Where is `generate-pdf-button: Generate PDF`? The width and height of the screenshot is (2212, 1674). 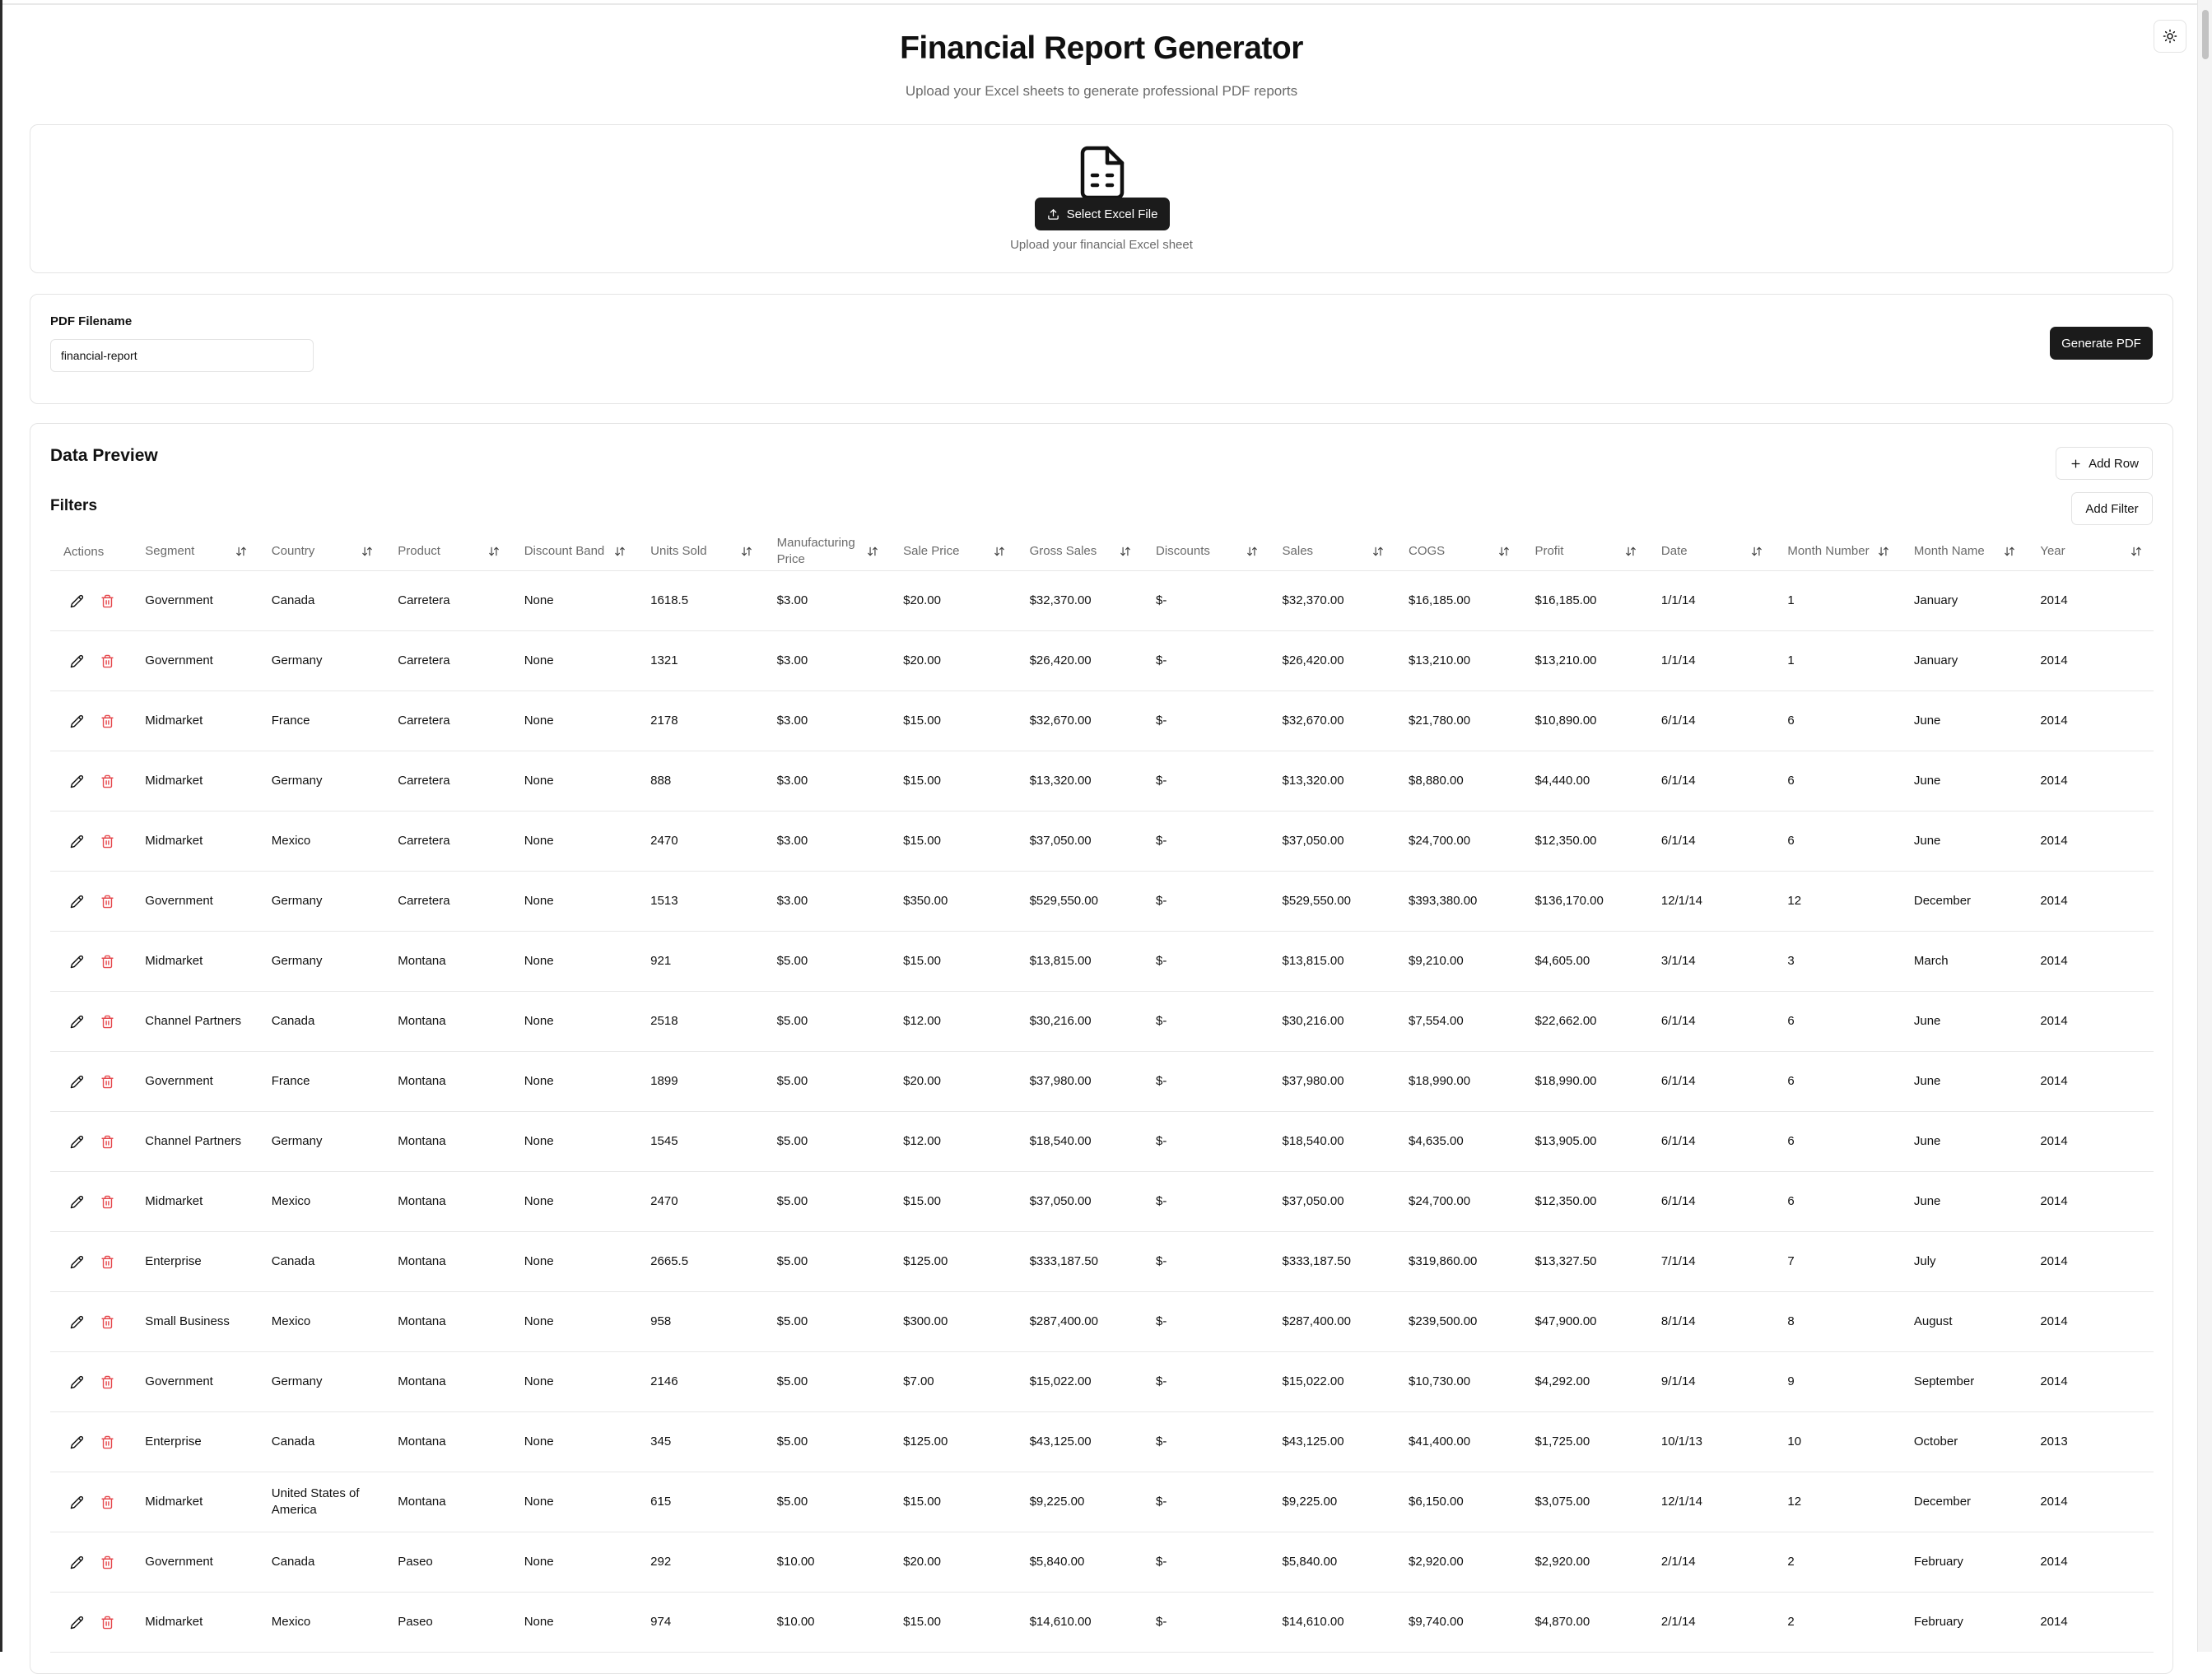 generate-pdf-button: Generate PDF is located at coordinates (2101, 343).